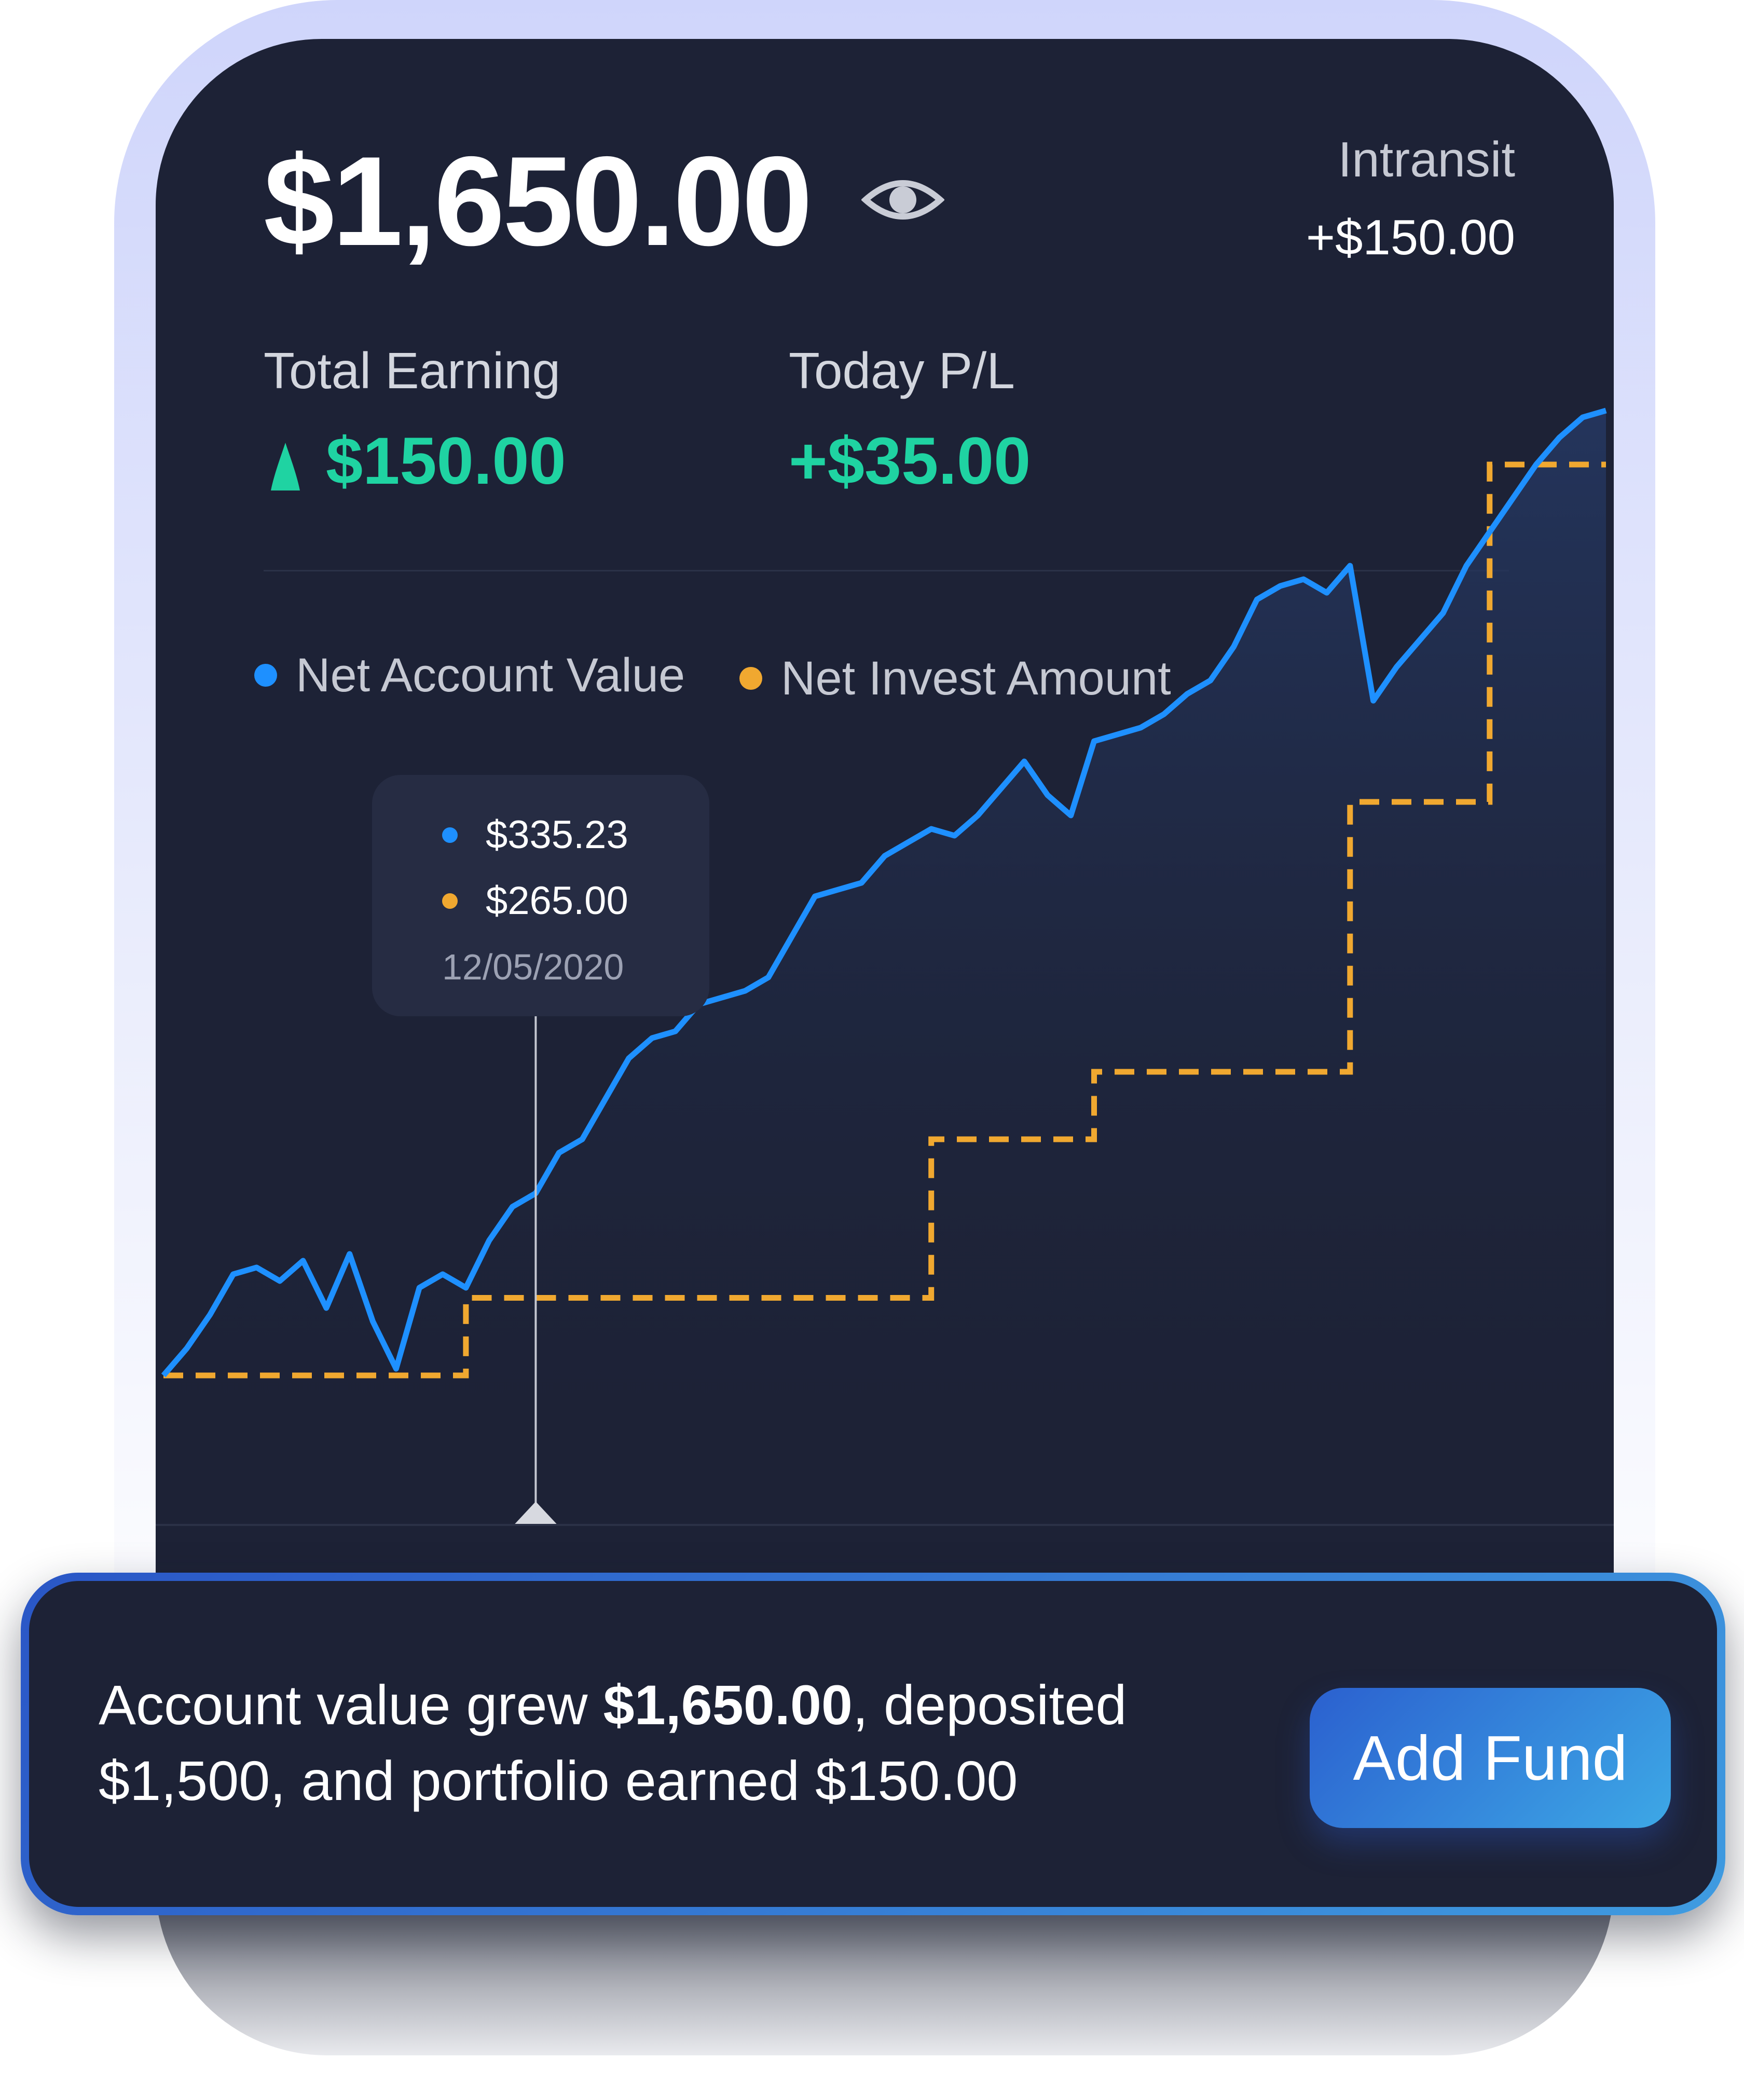  I want to click on tooltip-invest-value: $265.00, so click(557, 901).